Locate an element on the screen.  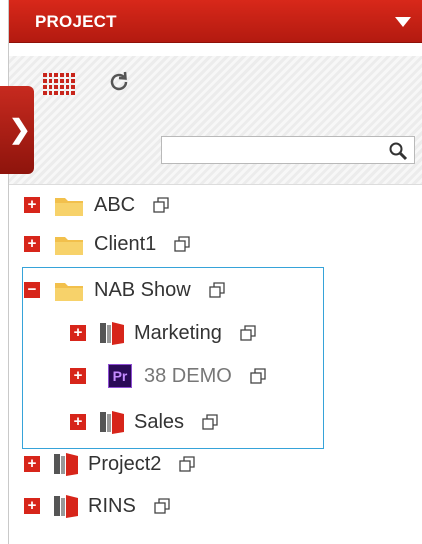
panel-header: PROJECT is located at coordinates (215, 21).